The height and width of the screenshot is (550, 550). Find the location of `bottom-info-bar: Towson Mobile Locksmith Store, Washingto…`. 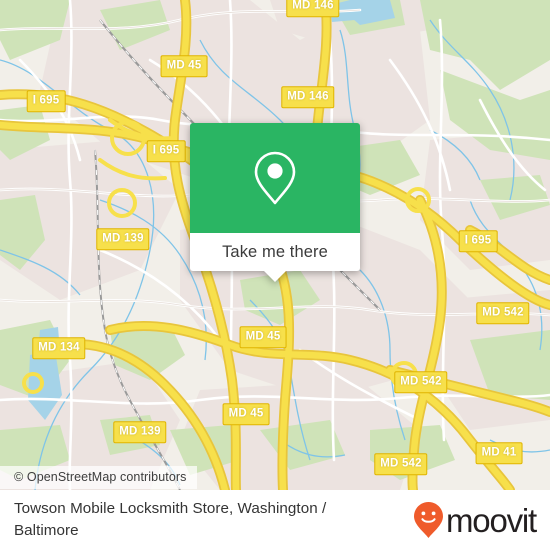

bottom-info-bar: Towson Mobile Locksmith Store, Washingto… is located at coordinates (275, 520).